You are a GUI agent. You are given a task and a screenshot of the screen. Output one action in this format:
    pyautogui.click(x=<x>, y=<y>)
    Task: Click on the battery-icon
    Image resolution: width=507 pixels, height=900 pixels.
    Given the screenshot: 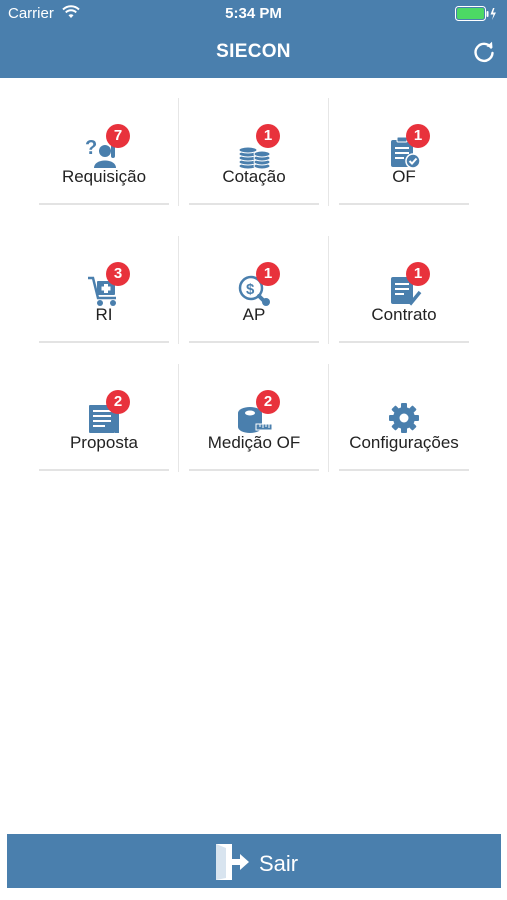 What is the action you would take?
    pyautogui.click(x=476, y=16)
    